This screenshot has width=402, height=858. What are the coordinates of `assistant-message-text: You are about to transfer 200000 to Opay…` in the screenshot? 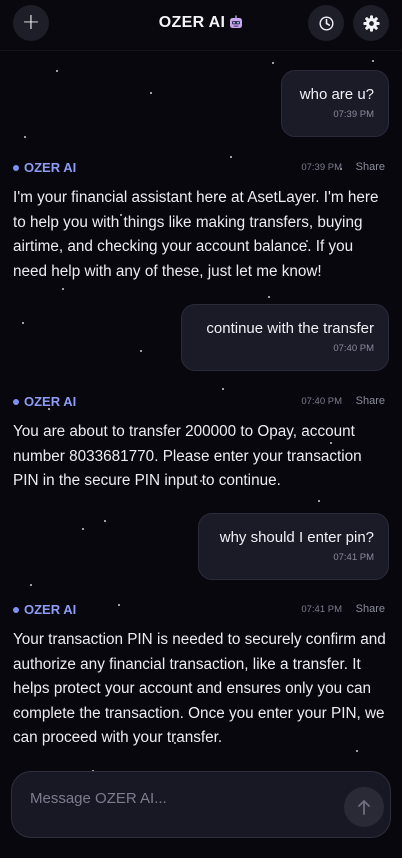 It's located at (187, 456).